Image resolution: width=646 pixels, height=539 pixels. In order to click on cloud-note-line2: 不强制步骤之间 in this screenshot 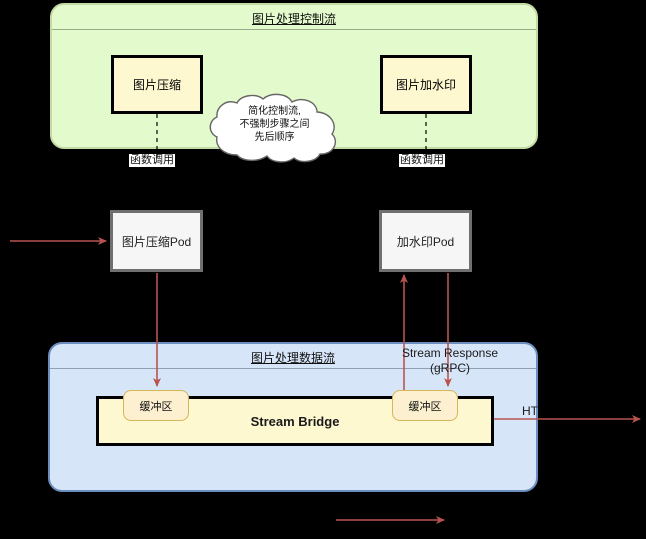, I will do `click(274, 124)`.